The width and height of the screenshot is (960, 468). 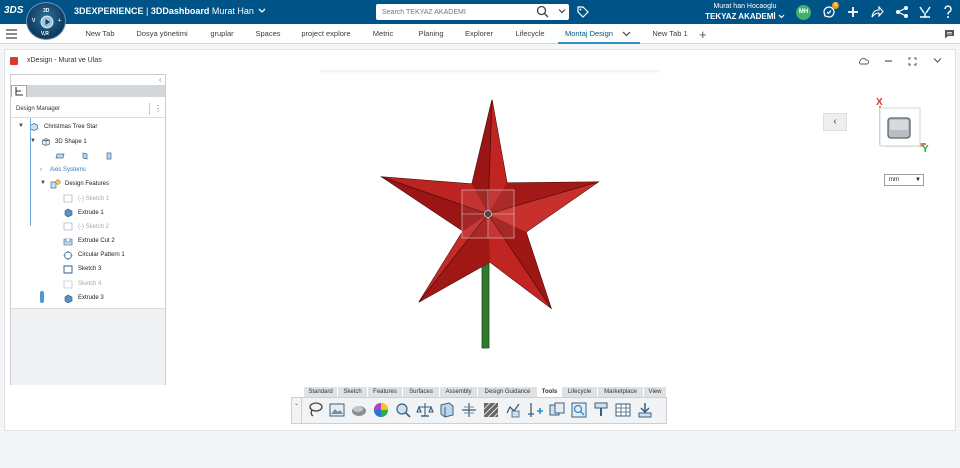 What do you see at coordinates (160, 80) in the screenshot?
I see `collapse-panel-icon: ‹` at bounding box center [160, 80].